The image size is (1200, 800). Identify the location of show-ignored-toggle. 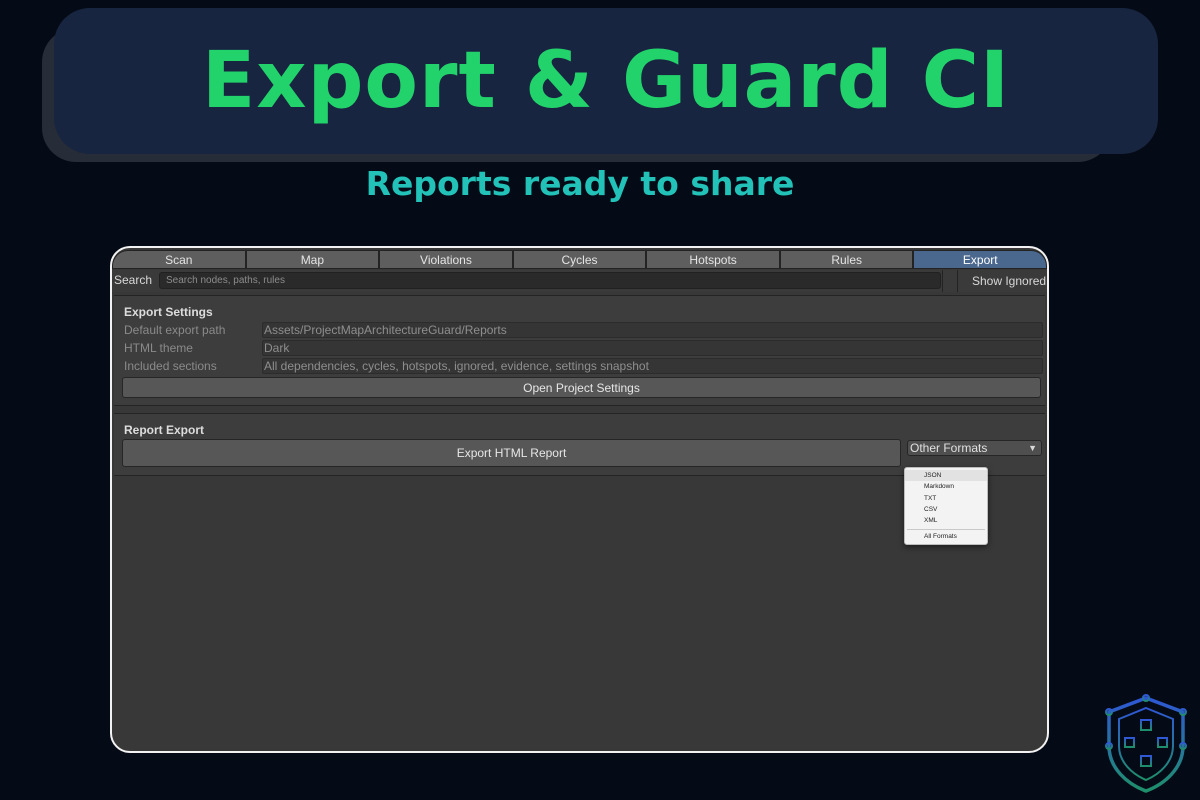
(950, 281).